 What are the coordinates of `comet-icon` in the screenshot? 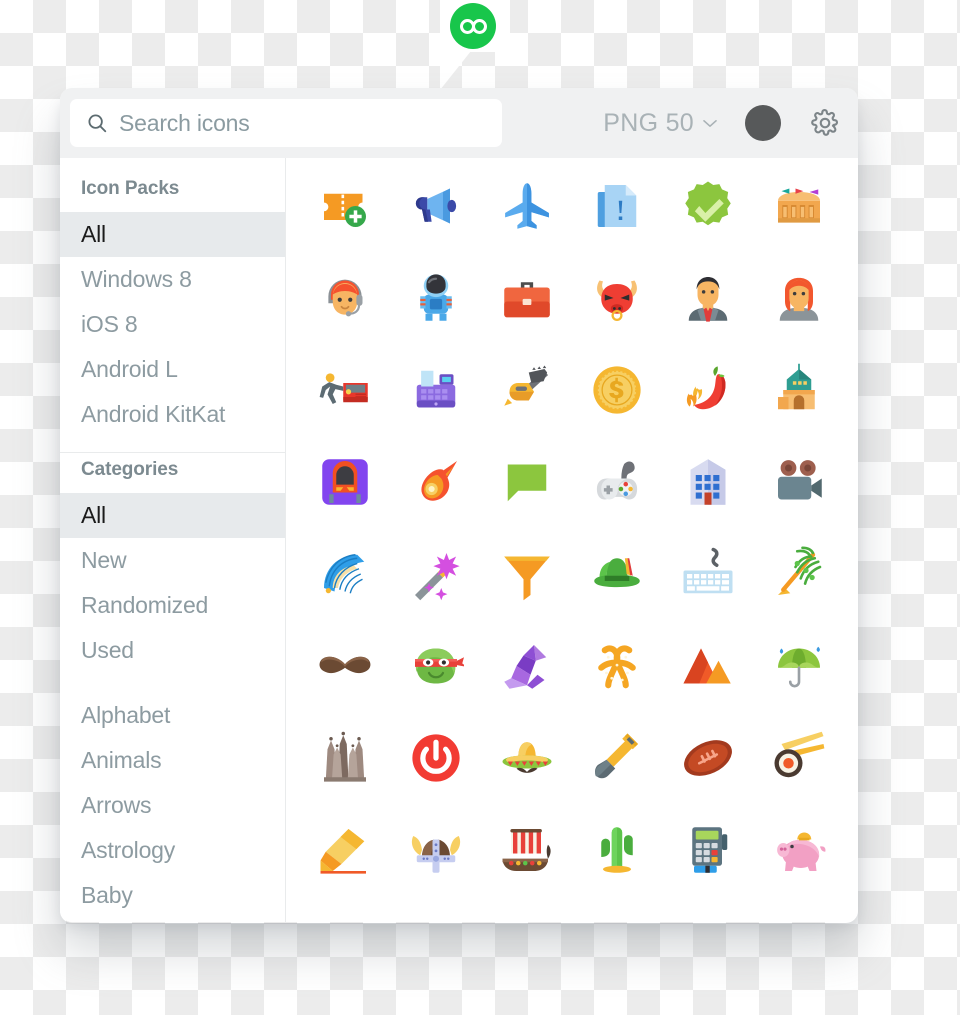 It's located at (436, 482).